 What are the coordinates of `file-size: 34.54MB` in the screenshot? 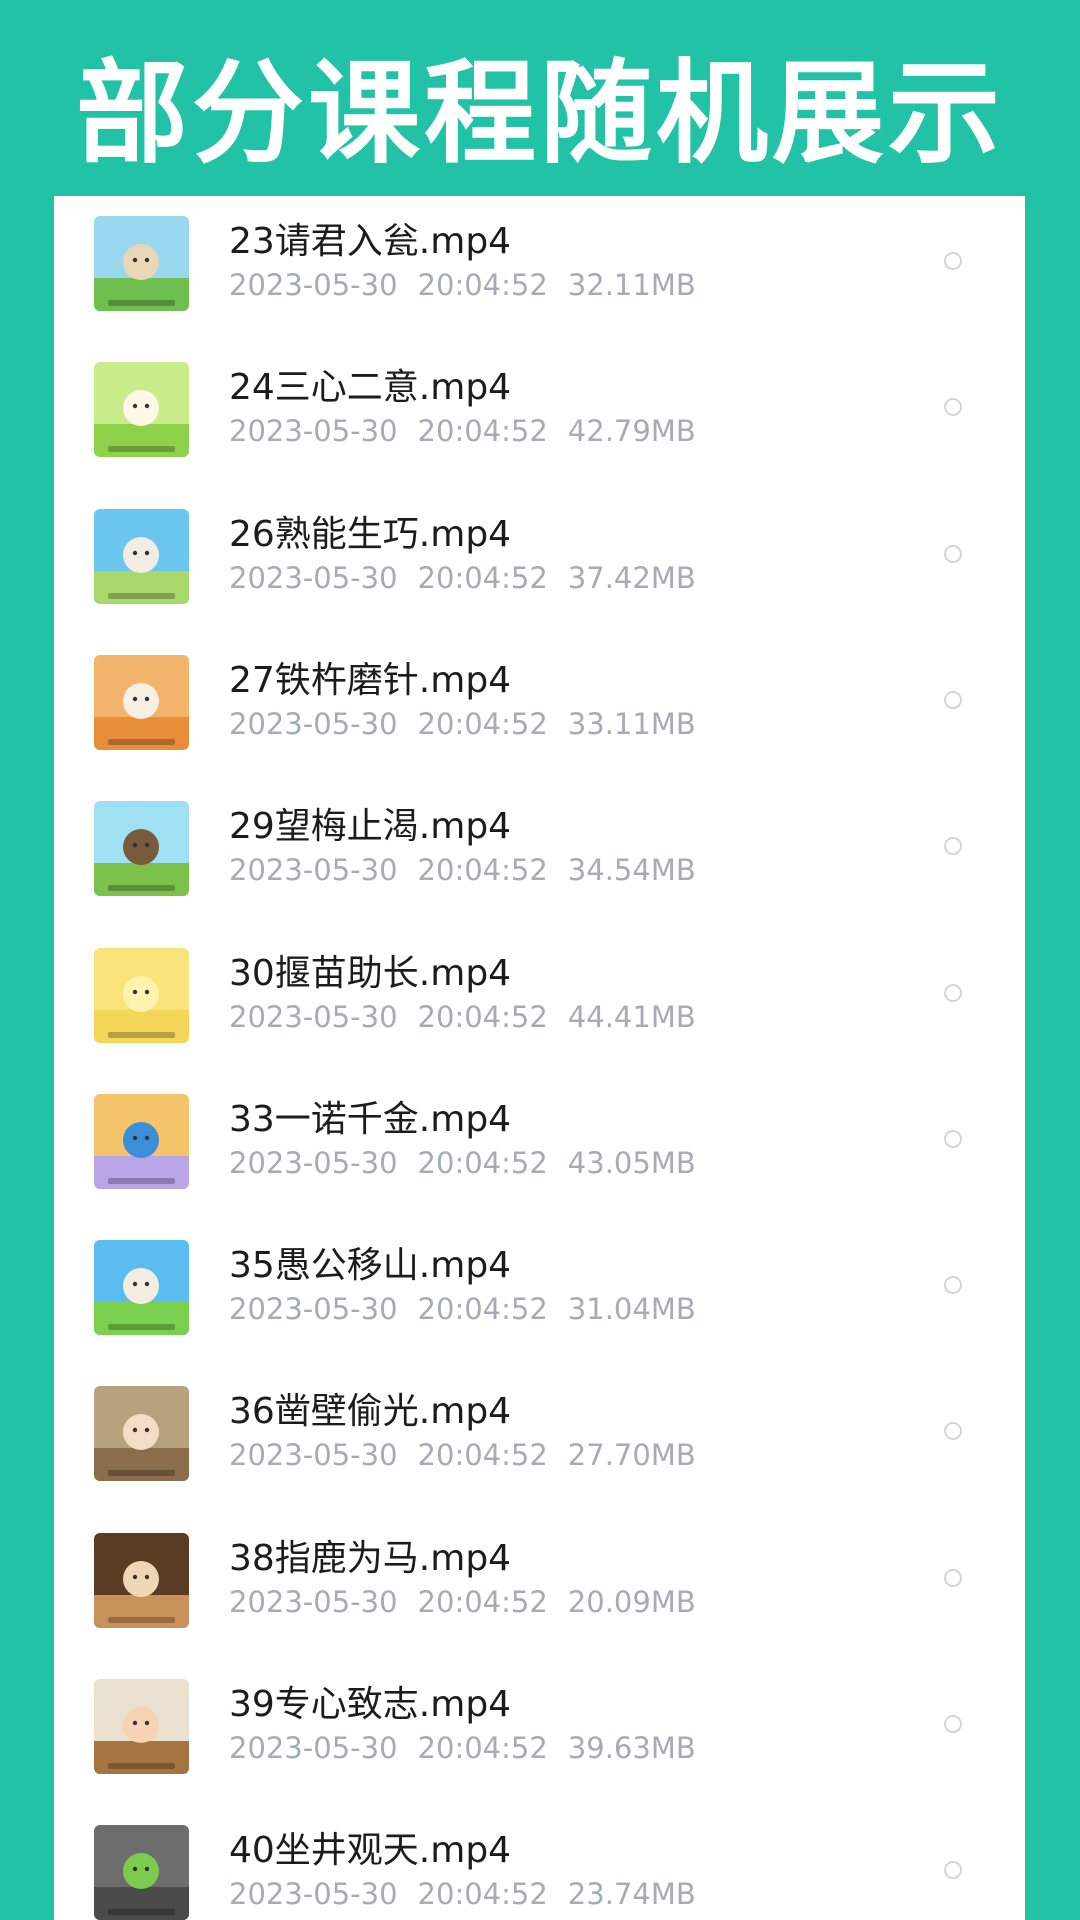 It's located at (631, 870).